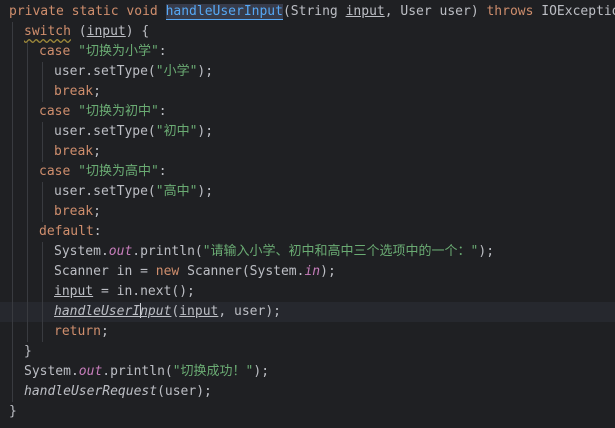 This screenshot has width=615, height=428. I want to click on code-token: throws, so click(514, 11).